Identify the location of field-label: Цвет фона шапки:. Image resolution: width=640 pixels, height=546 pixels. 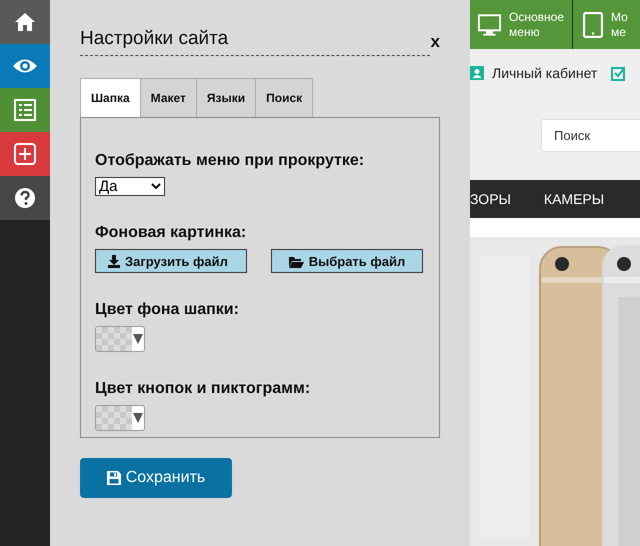
(167, 310).